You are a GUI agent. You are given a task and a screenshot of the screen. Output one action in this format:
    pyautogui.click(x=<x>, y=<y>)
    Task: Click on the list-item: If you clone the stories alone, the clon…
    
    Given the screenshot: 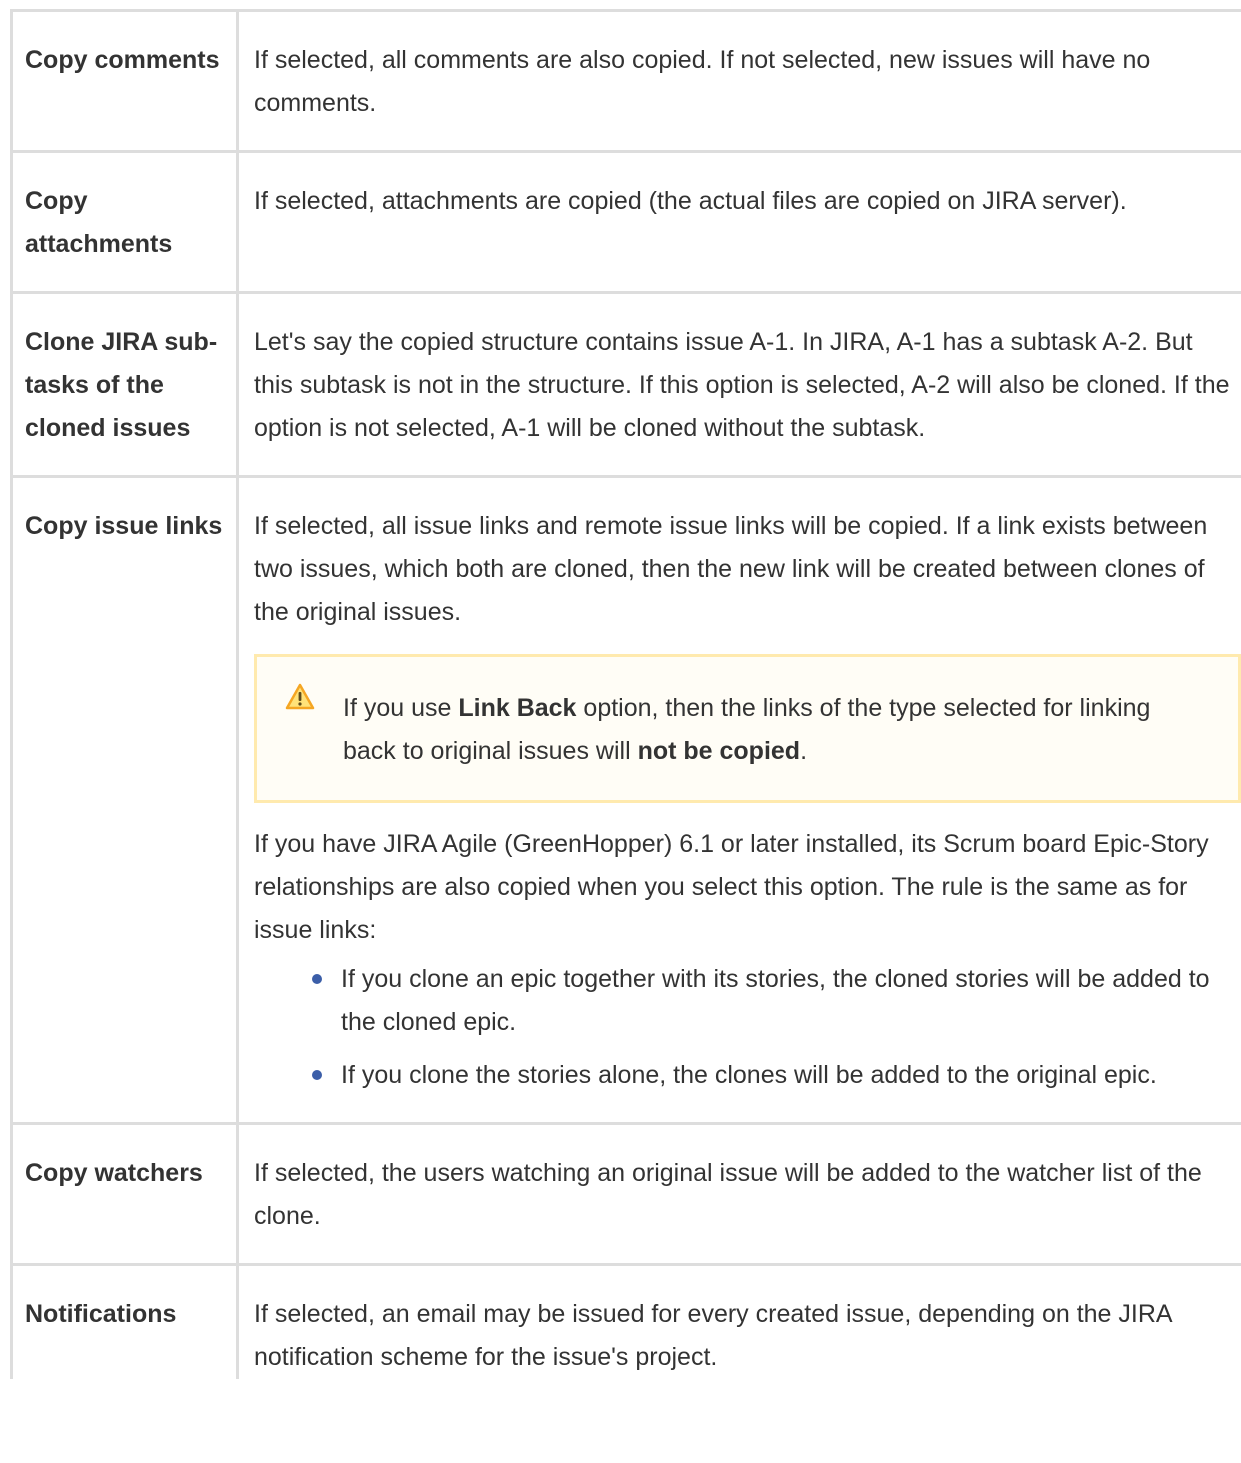 What is the action you would take?
    pyautogui.click(x=774, y=1075)
    